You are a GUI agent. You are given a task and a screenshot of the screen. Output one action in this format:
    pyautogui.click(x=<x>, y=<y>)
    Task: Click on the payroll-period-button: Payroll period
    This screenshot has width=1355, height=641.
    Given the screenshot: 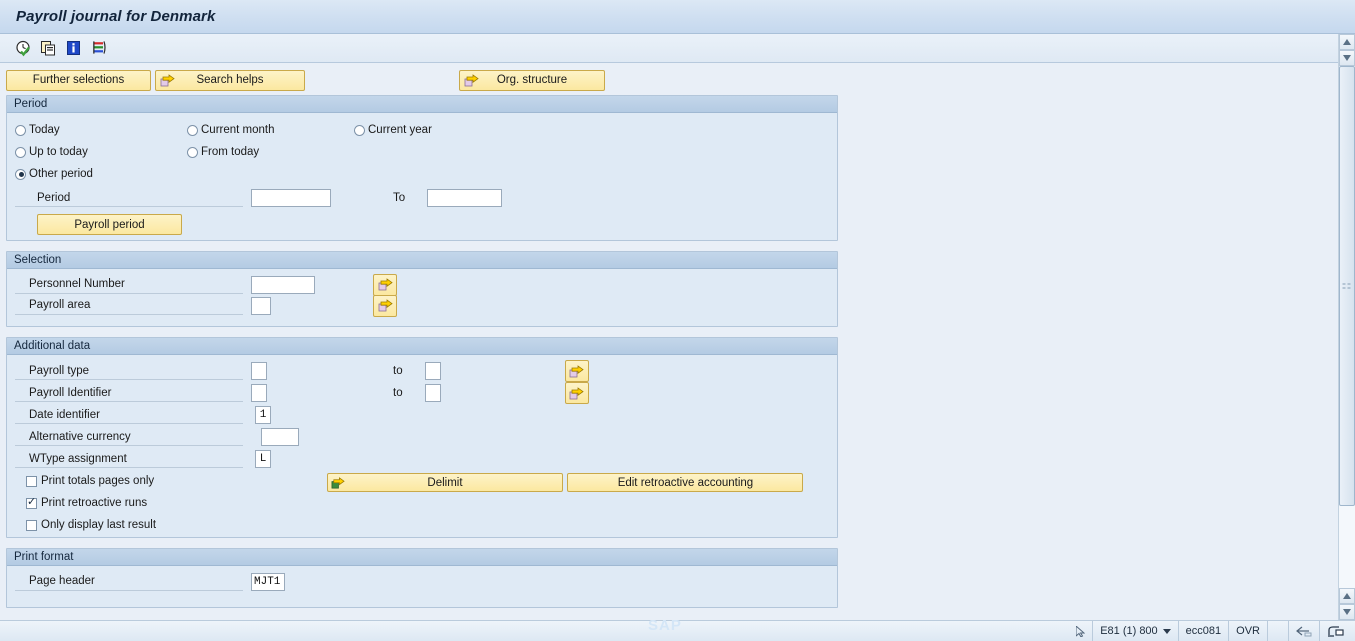 What is the action you would take?
    pyautogui.click(x=109, y=224)
    